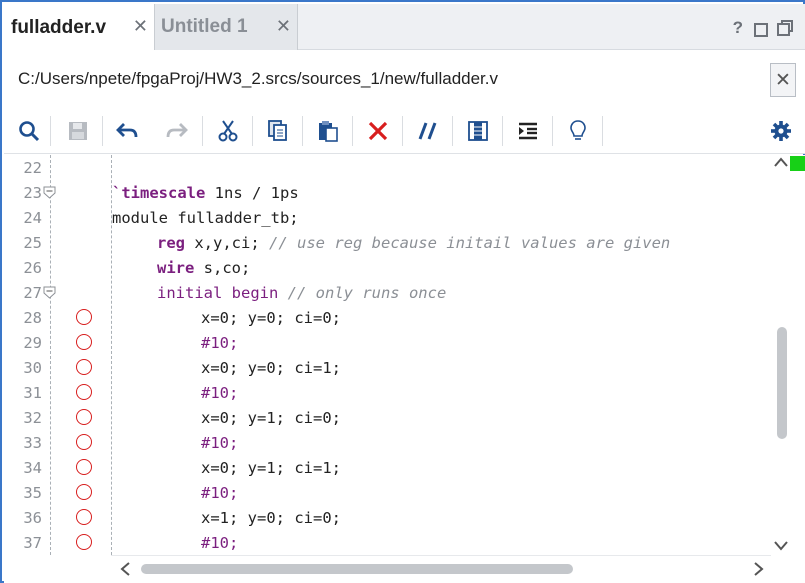 The height and width of the screenshot is (583, 805). I want to click on tab-fulladder: fulladder.v ✕, so click(79, 27).